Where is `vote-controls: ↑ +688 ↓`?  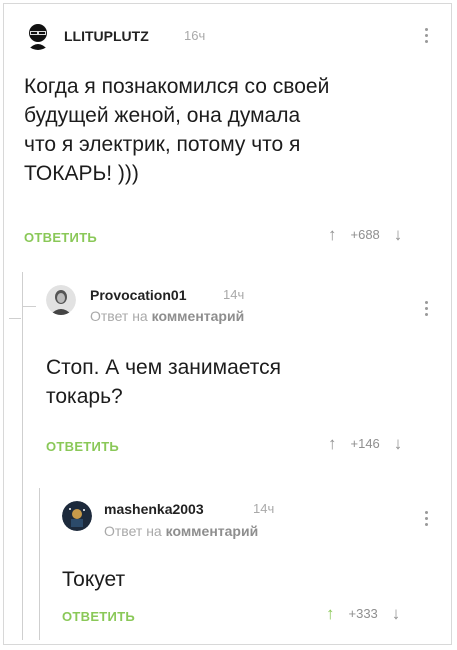
vote-controls: ↑ +688 ↓ is located at coordinates (365, 234).